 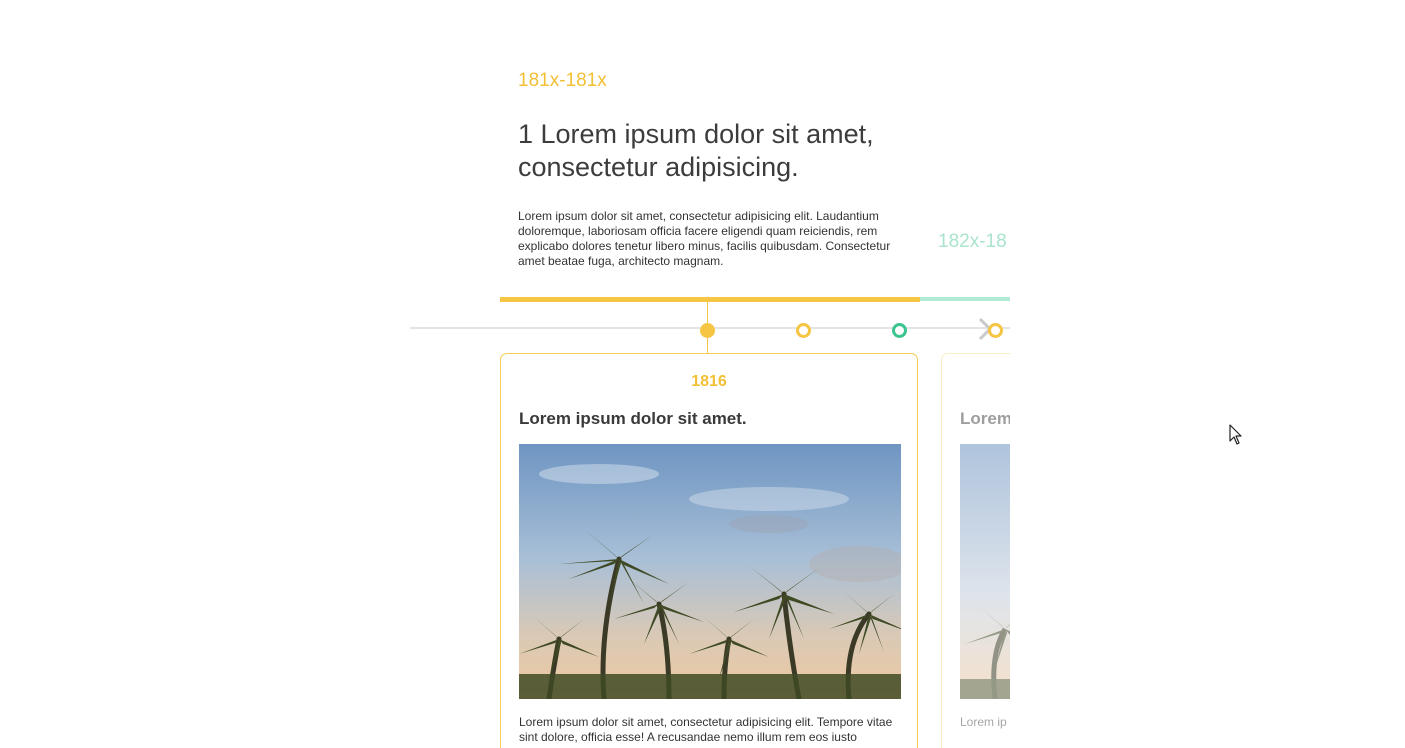 I want to click on card-title: Lorem ipsum dolor sit amet., so click(x=633, y=418).